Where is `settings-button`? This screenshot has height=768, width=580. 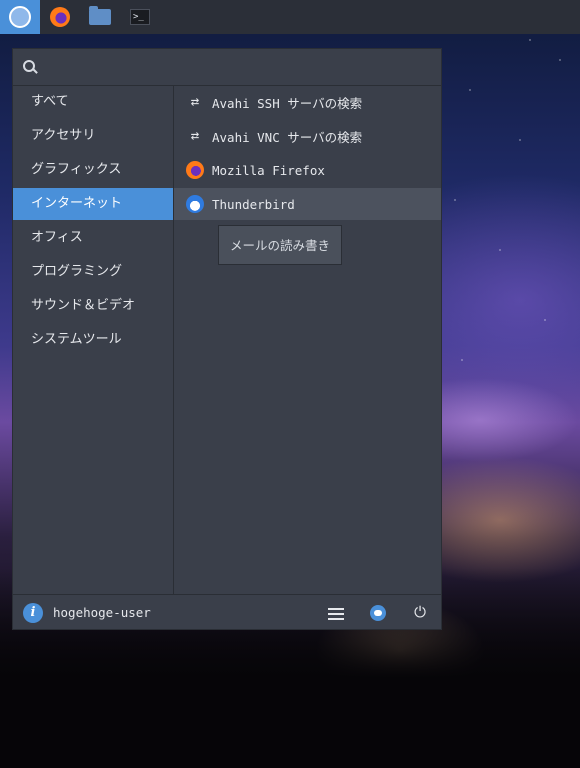 settings-button is located at coordinates (336, 613).